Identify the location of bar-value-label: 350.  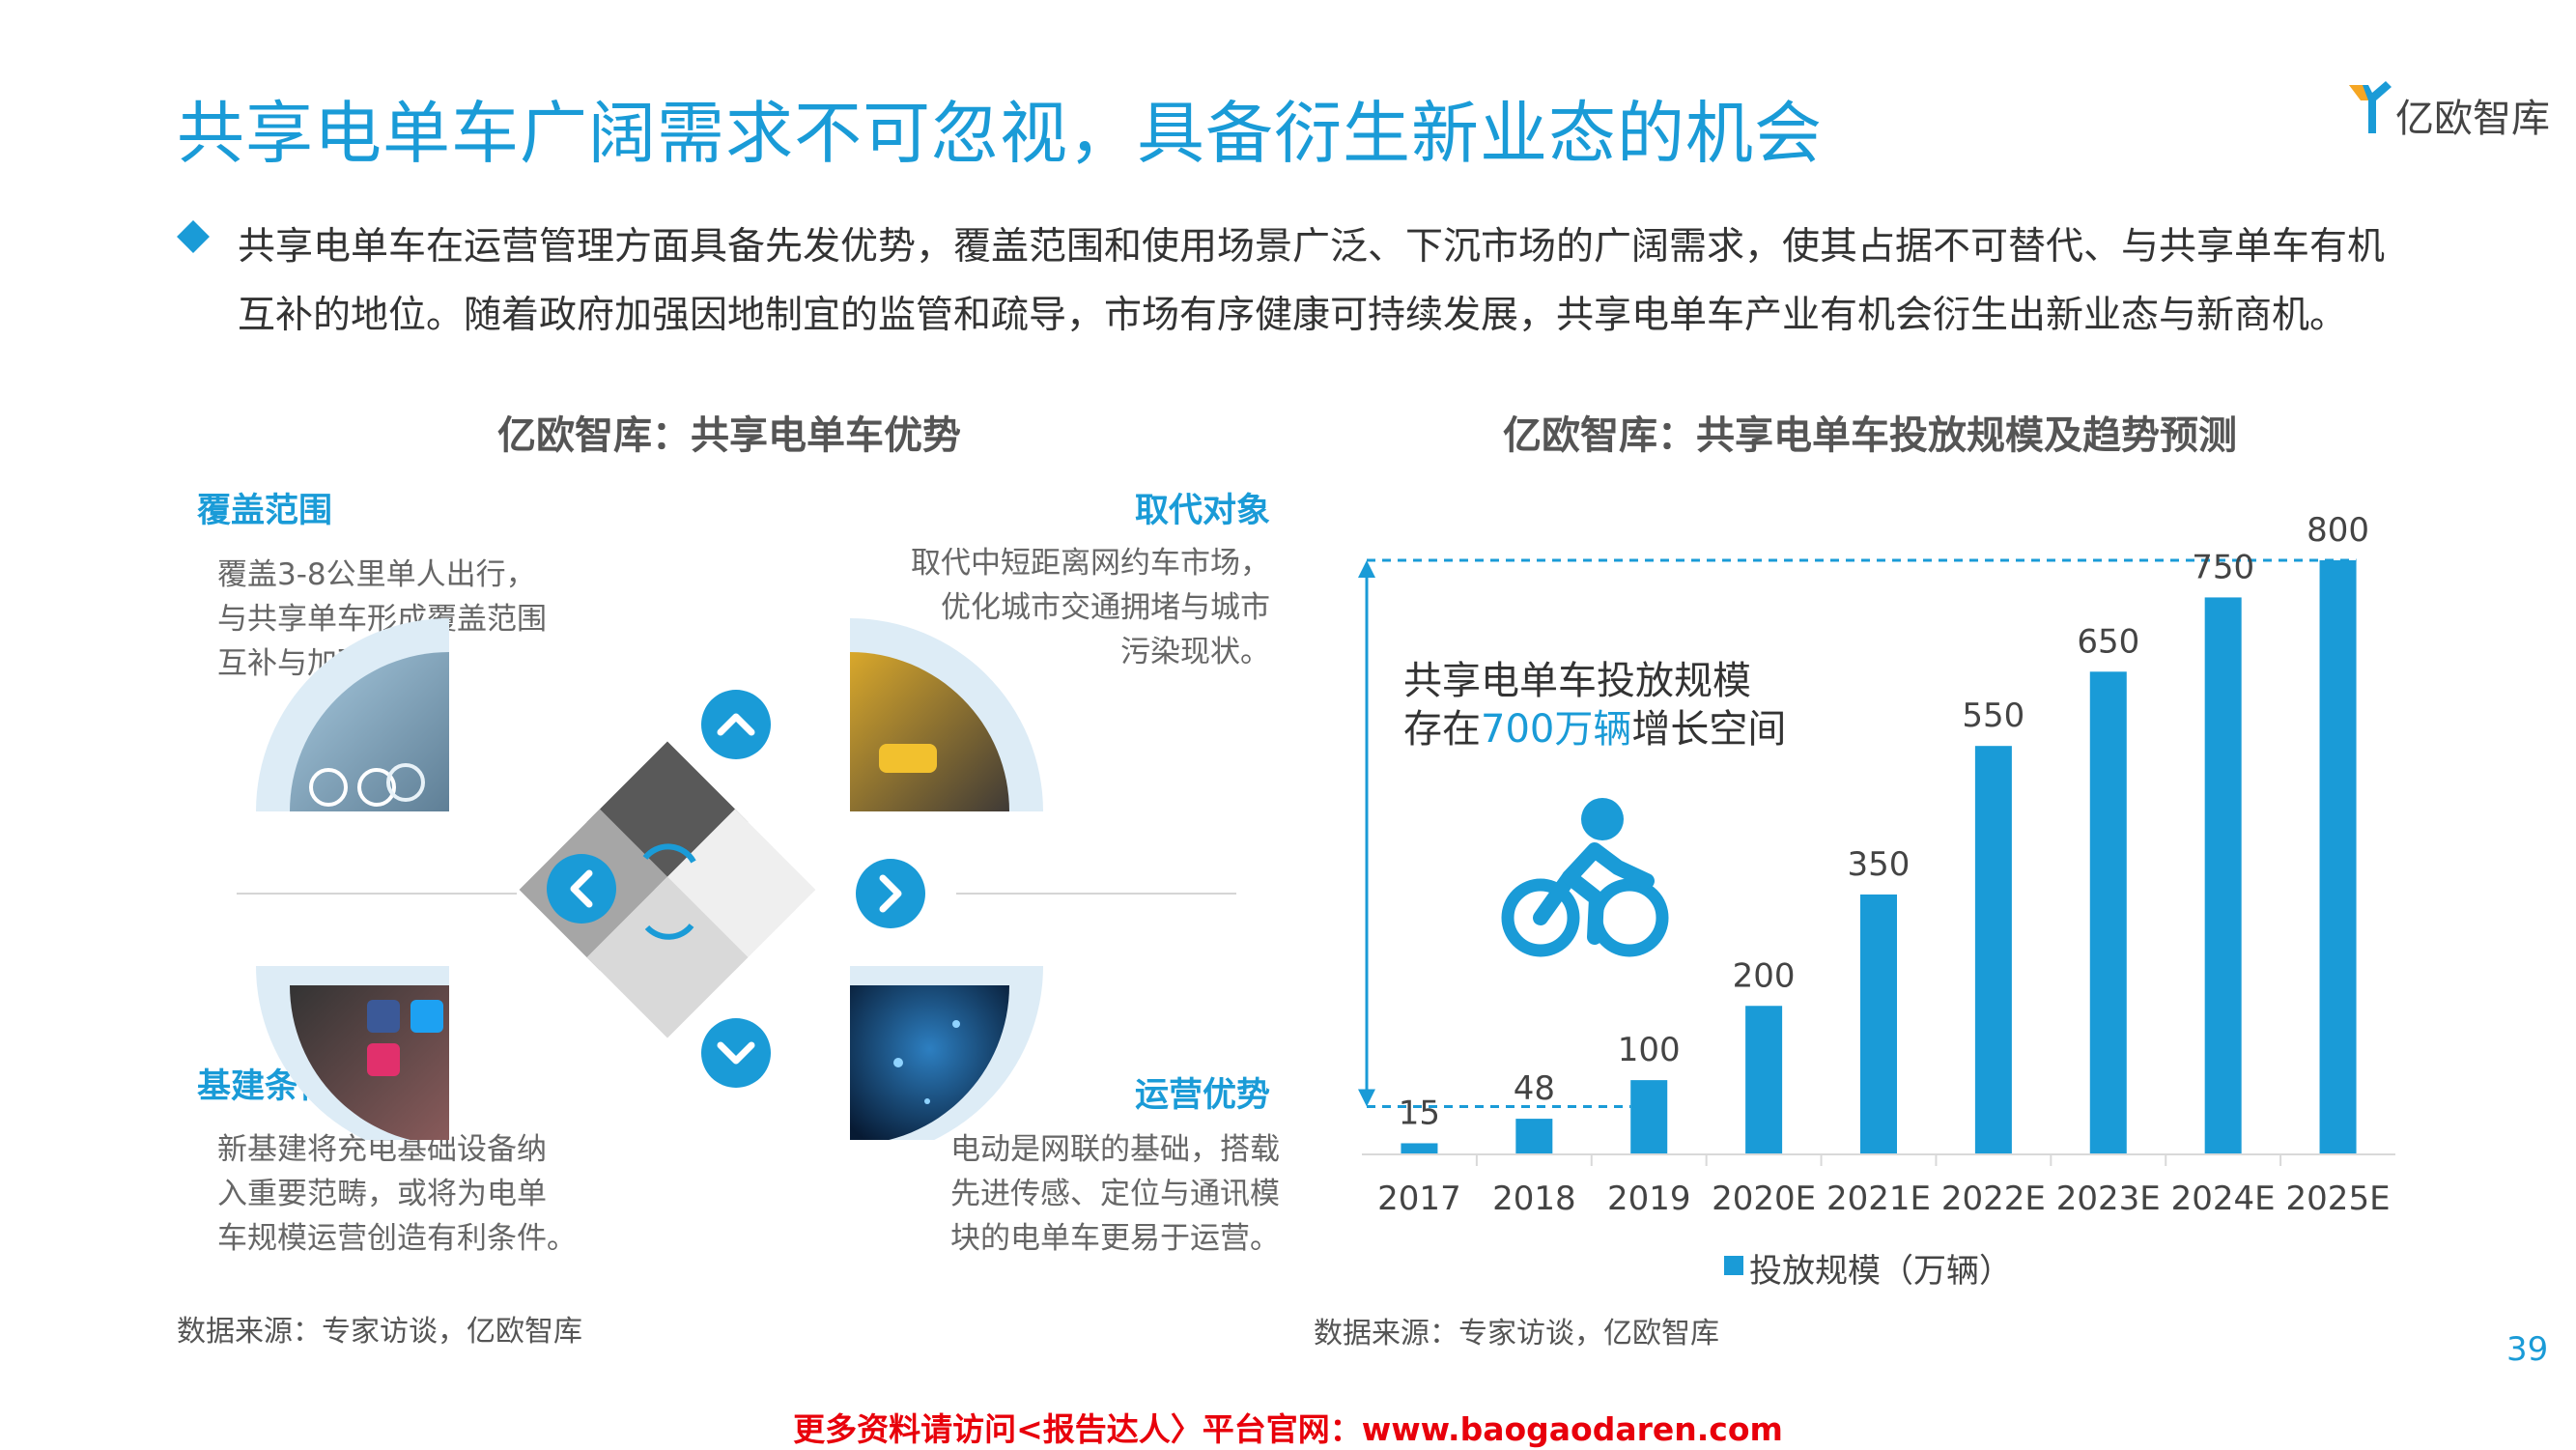
(1879, 865).